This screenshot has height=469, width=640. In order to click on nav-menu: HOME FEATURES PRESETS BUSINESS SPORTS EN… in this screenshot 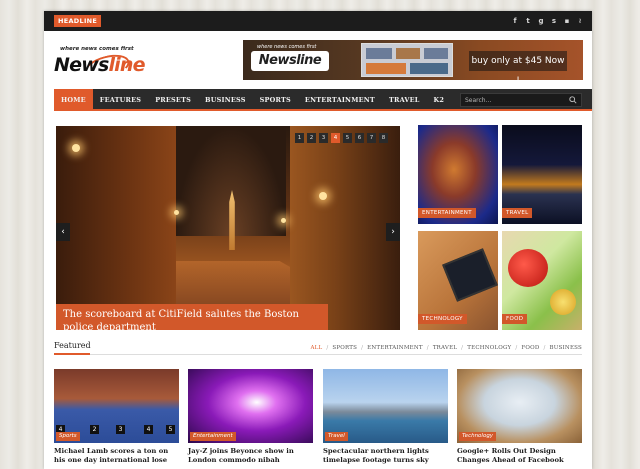, I will do `click(252, 100)`.